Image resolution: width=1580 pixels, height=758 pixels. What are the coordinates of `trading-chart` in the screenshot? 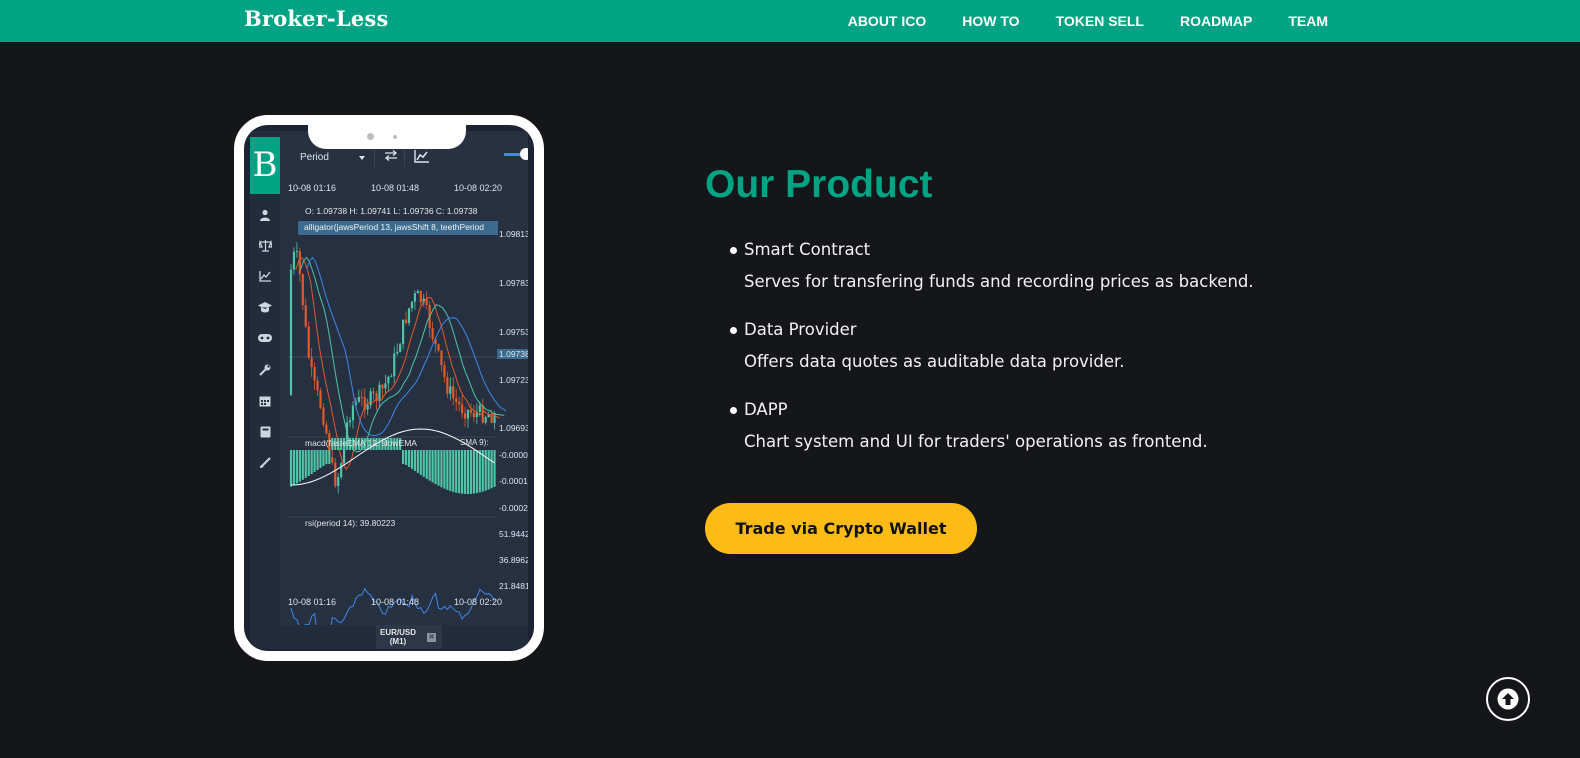 It's located at (397, 422).